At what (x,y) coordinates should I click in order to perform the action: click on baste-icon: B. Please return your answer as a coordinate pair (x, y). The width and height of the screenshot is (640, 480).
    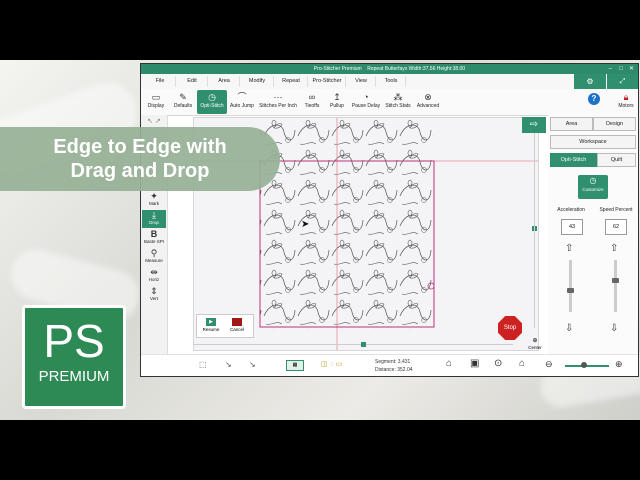
    Looking at the image, I should click on (154, 234).